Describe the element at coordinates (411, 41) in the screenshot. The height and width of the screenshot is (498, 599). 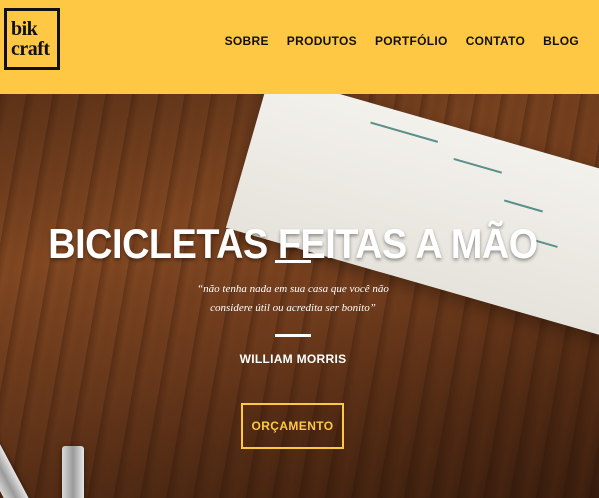
I see `nav-item-portfolio: PORTFÓLIO` at that location.